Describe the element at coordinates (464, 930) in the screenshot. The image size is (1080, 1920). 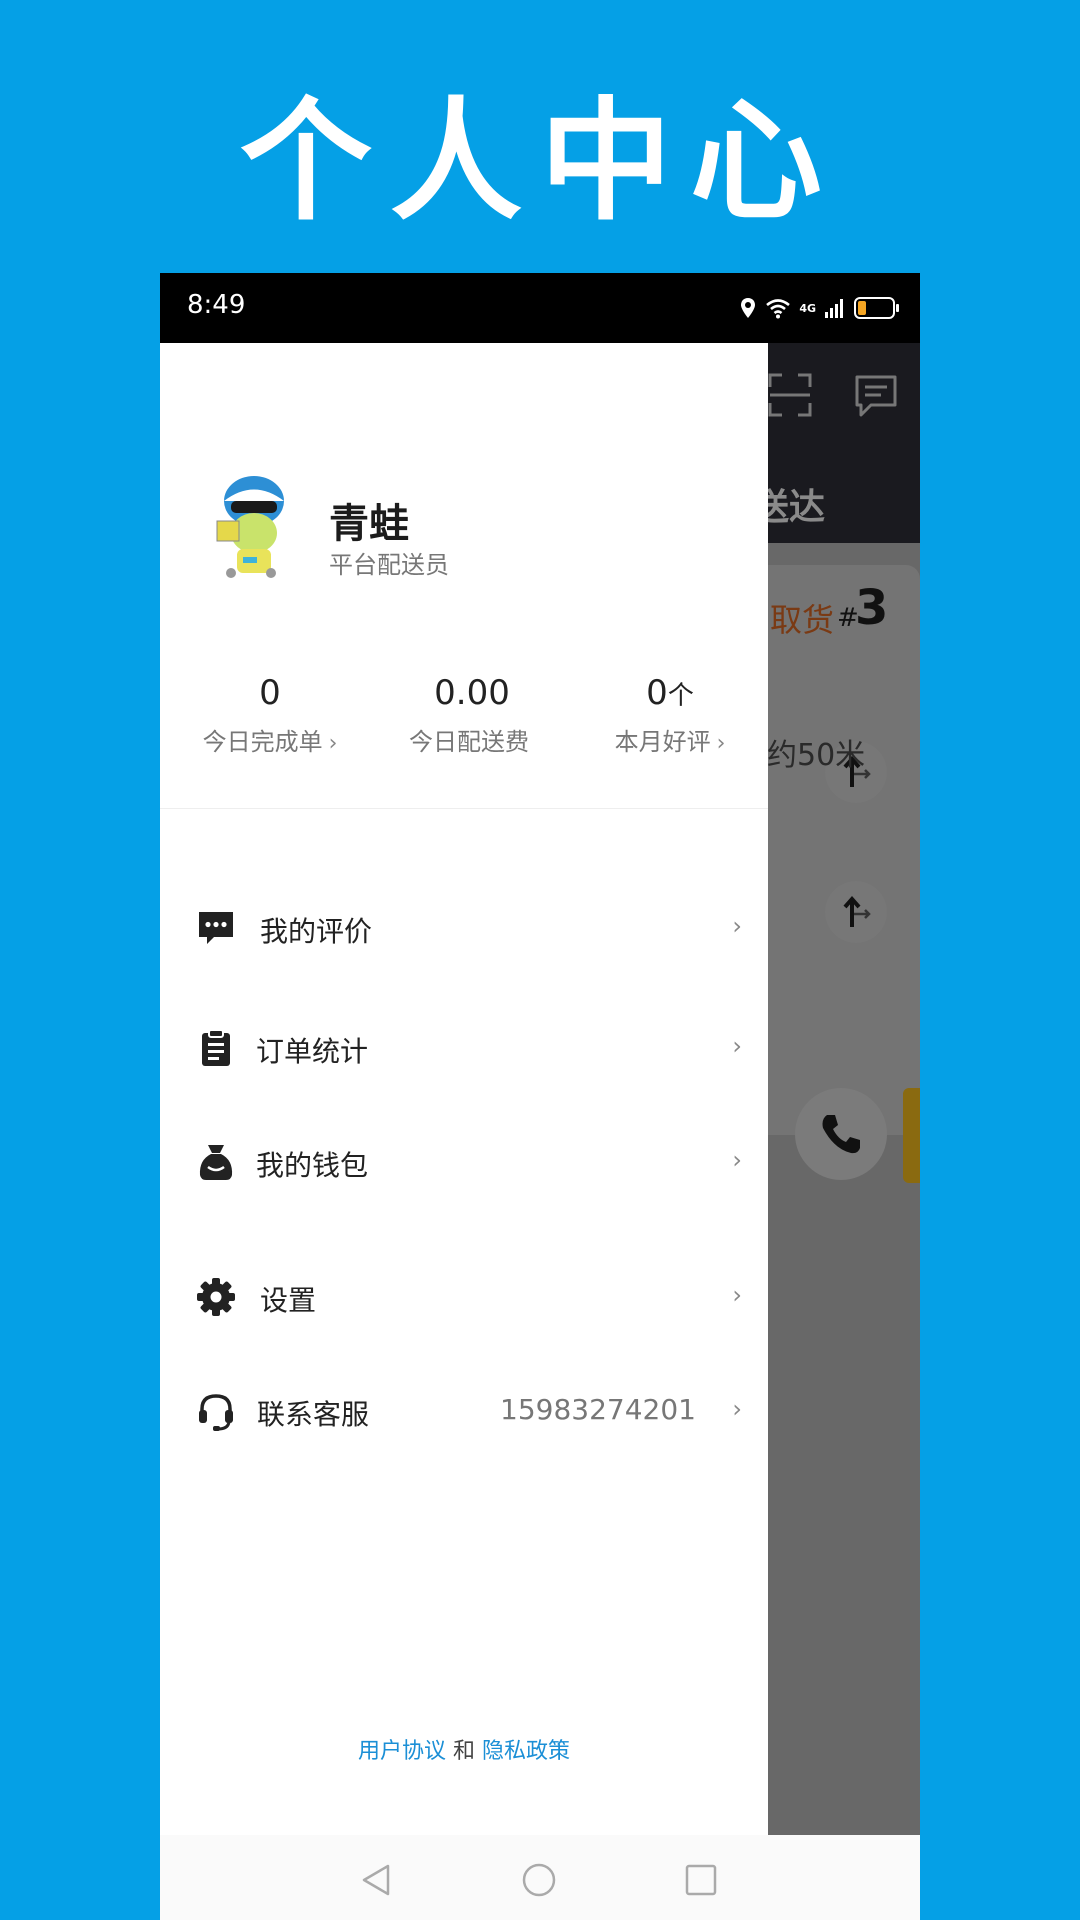
I see `menu-item-my-reviews: 我的评价 ›` at that location.